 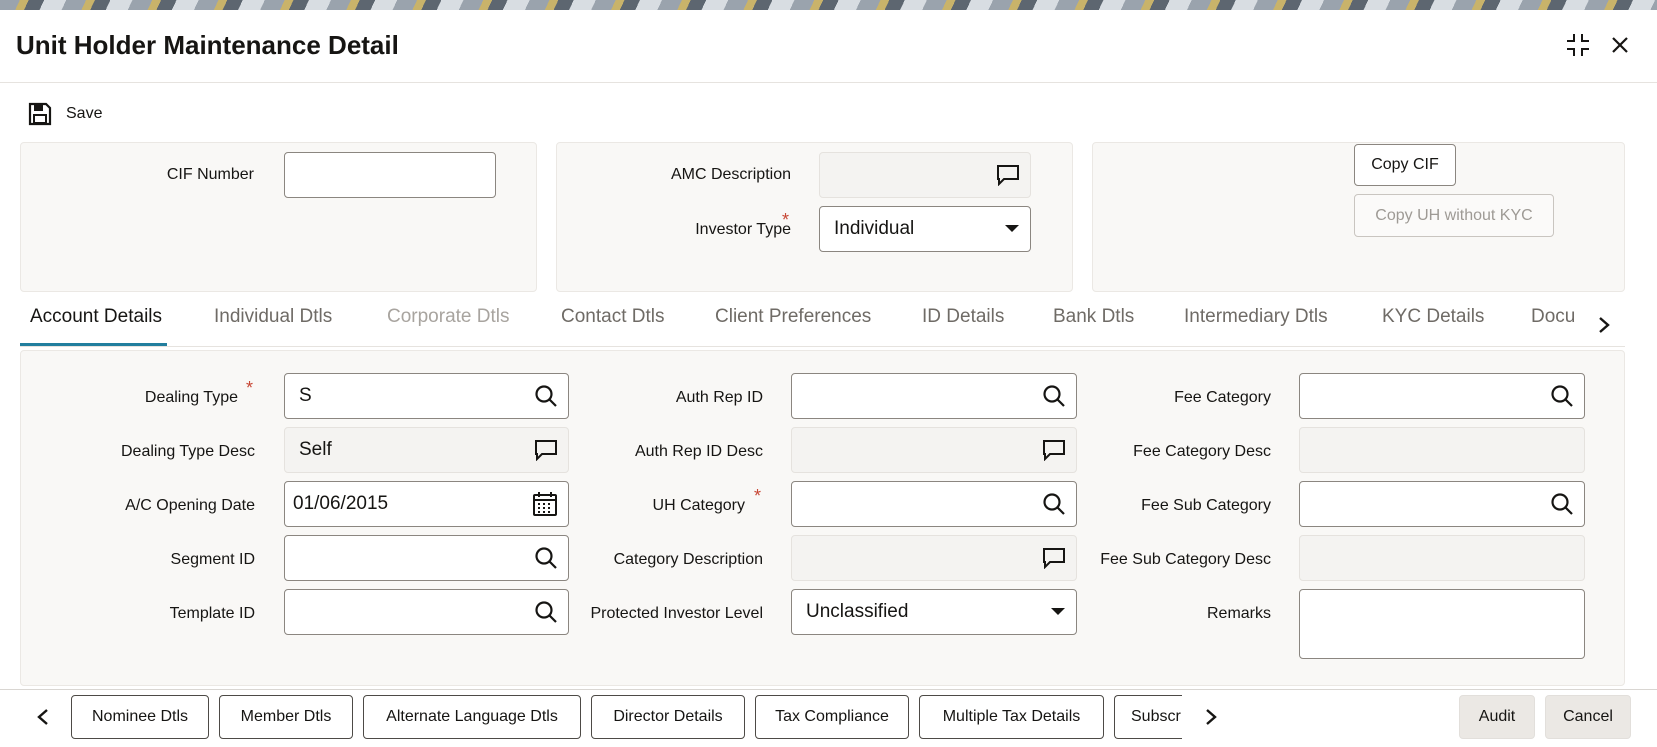 What do you see at coordinates (743, 229) in the screenshot?
I see `investor-type-label: Investor Type` at bounding box center [743, 229].